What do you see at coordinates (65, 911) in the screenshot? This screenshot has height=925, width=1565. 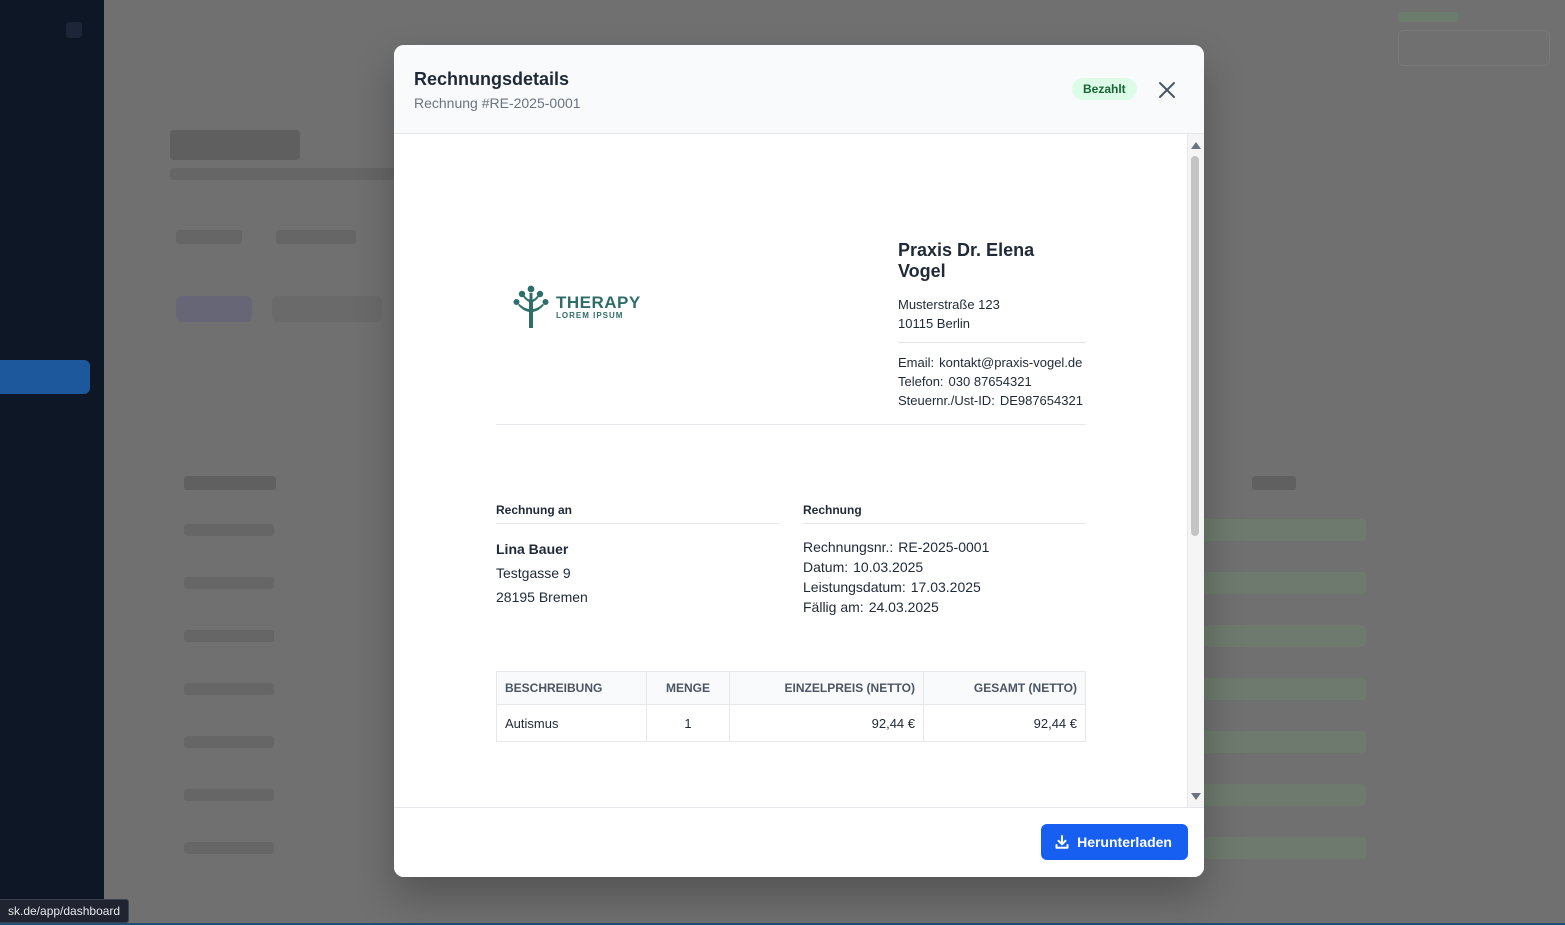 I see `browser-status-url: sk.de/app/dashboard` at bounding box center [65, 911].